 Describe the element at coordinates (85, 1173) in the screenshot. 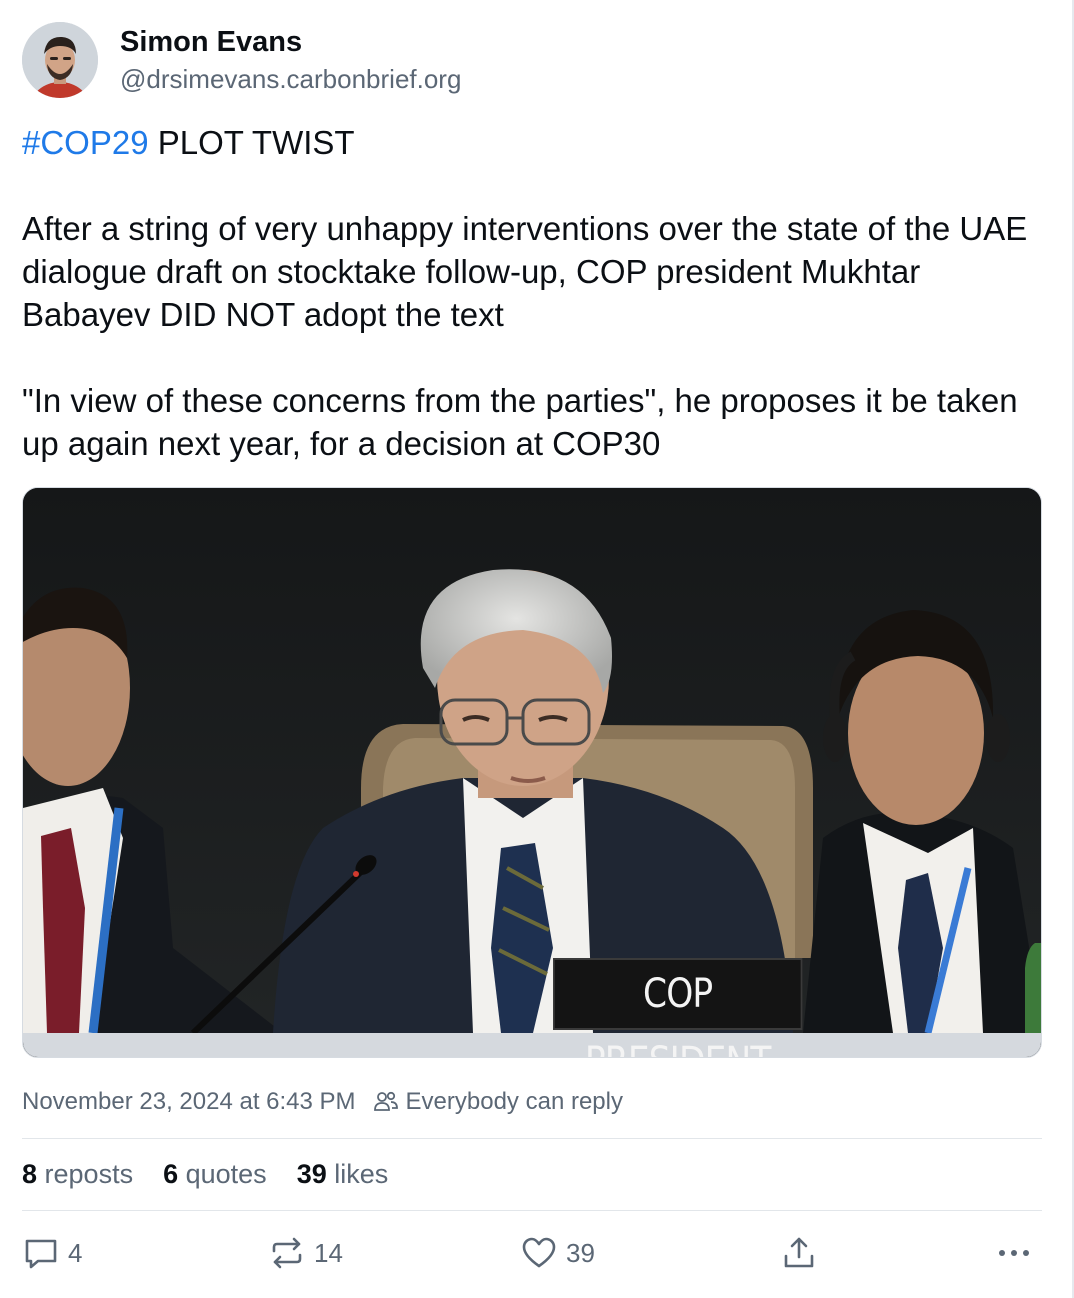

I see `reposts-label: reposts` at that location.